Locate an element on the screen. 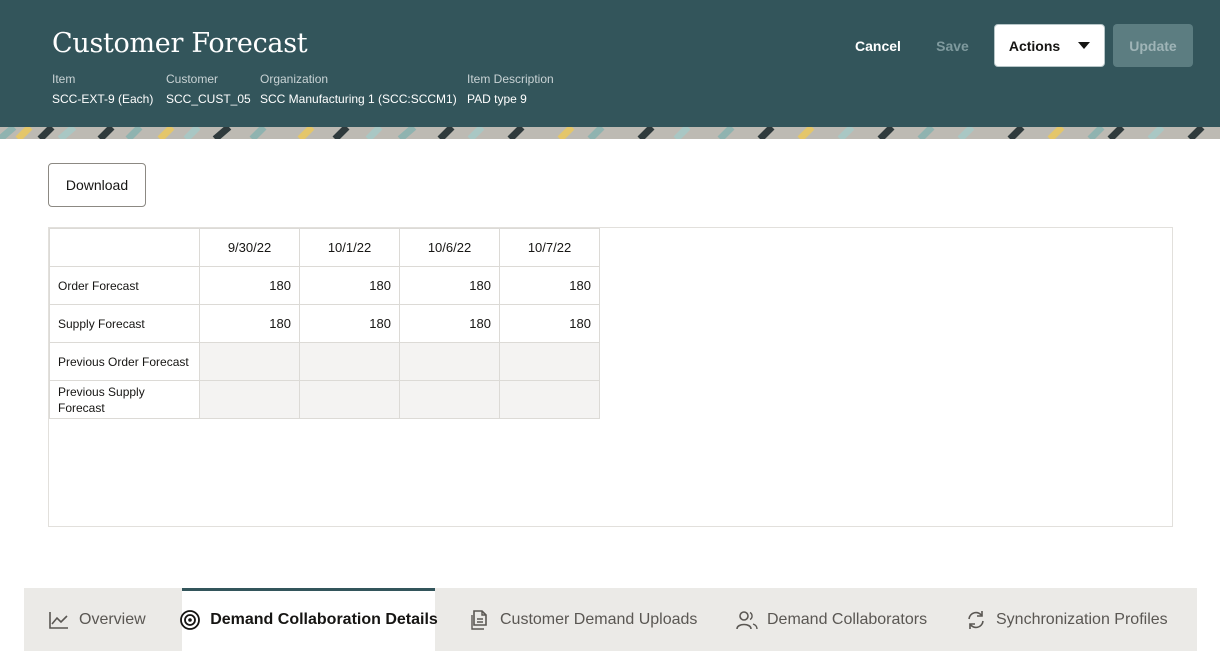 The width and height of the screenshot is (1220, 651). grid-corner-cell is located at coordinates (124, 247).